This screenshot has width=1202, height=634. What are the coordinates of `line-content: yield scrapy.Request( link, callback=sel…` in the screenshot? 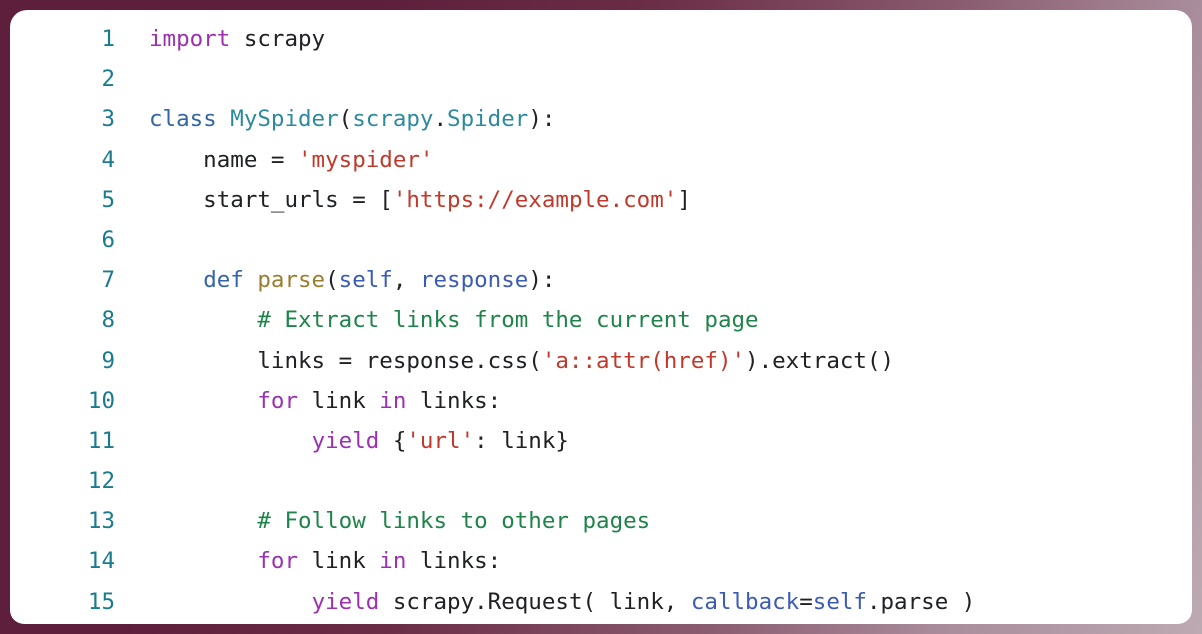 It's located at (653, 602).